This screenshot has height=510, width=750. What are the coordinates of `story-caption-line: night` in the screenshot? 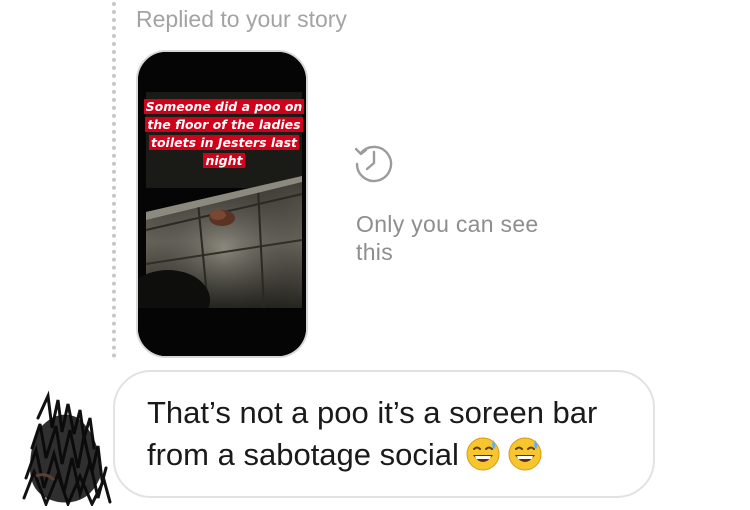 It's located at (224, 160).